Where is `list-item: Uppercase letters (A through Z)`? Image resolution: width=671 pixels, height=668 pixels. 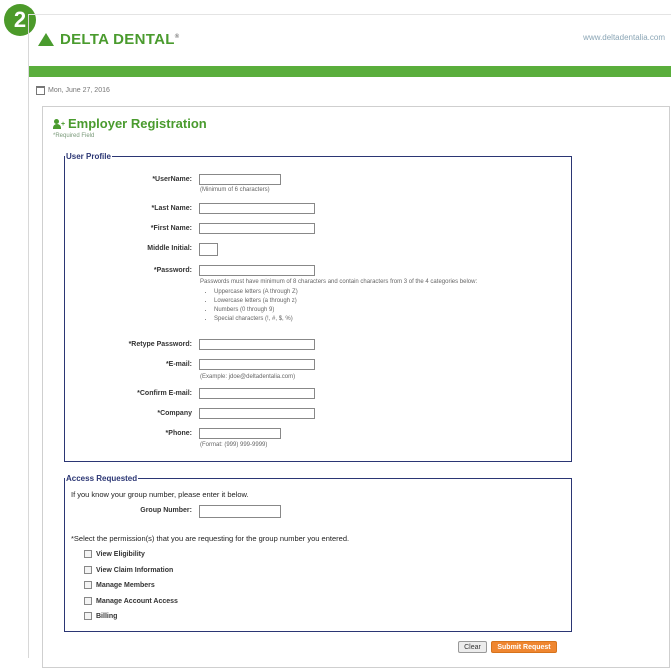
list-item: Uppercase letters (A through Z) is located at coordinates (256, 292).